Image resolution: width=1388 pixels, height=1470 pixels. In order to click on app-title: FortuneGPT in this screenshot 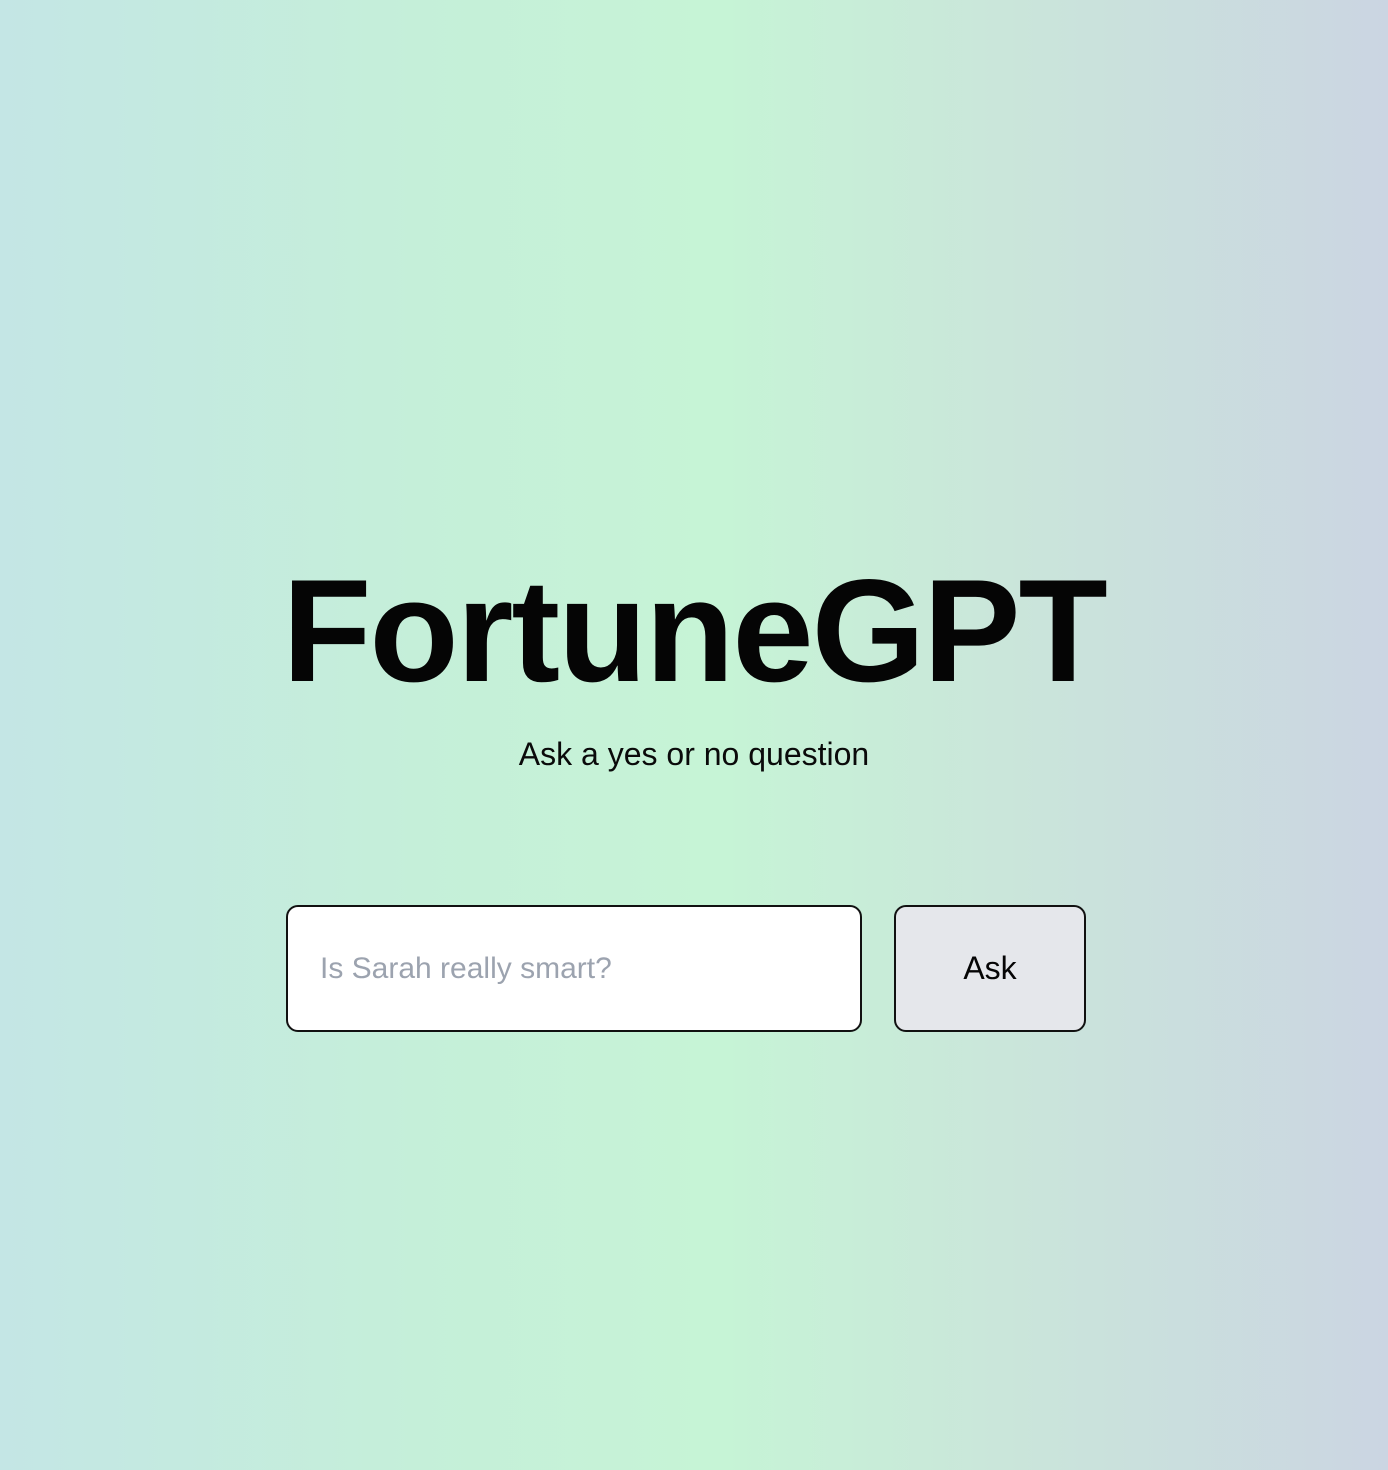, I will do `click(695, 630)`.